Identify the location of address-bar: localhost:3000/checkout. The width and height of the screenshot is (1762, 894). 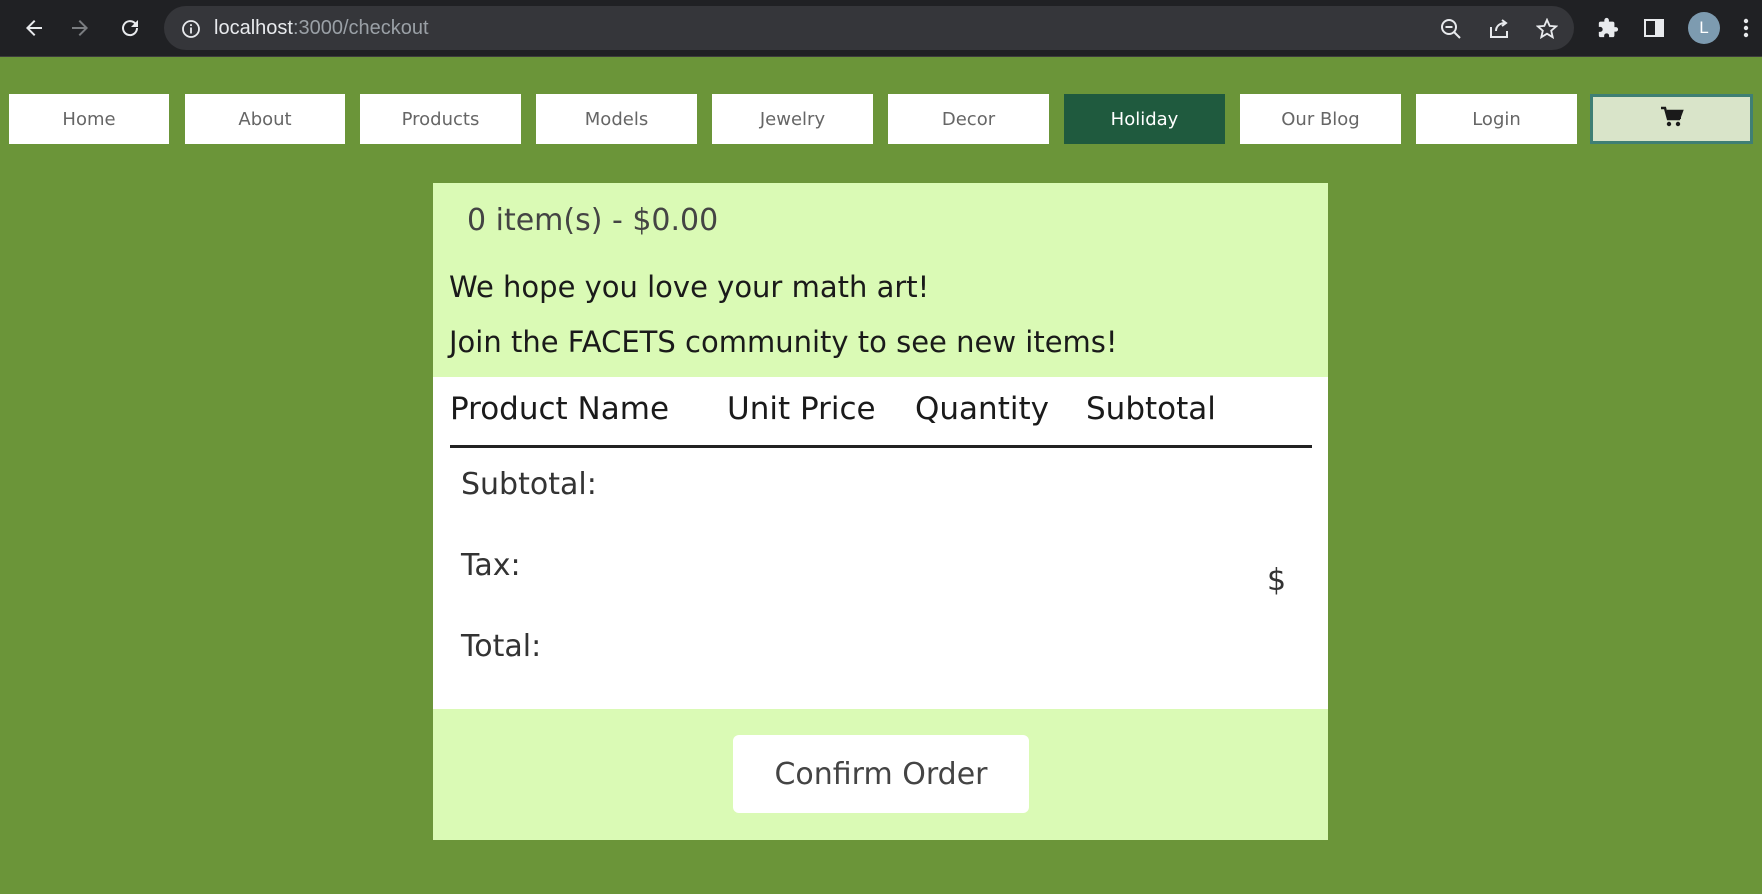
(869, 28).